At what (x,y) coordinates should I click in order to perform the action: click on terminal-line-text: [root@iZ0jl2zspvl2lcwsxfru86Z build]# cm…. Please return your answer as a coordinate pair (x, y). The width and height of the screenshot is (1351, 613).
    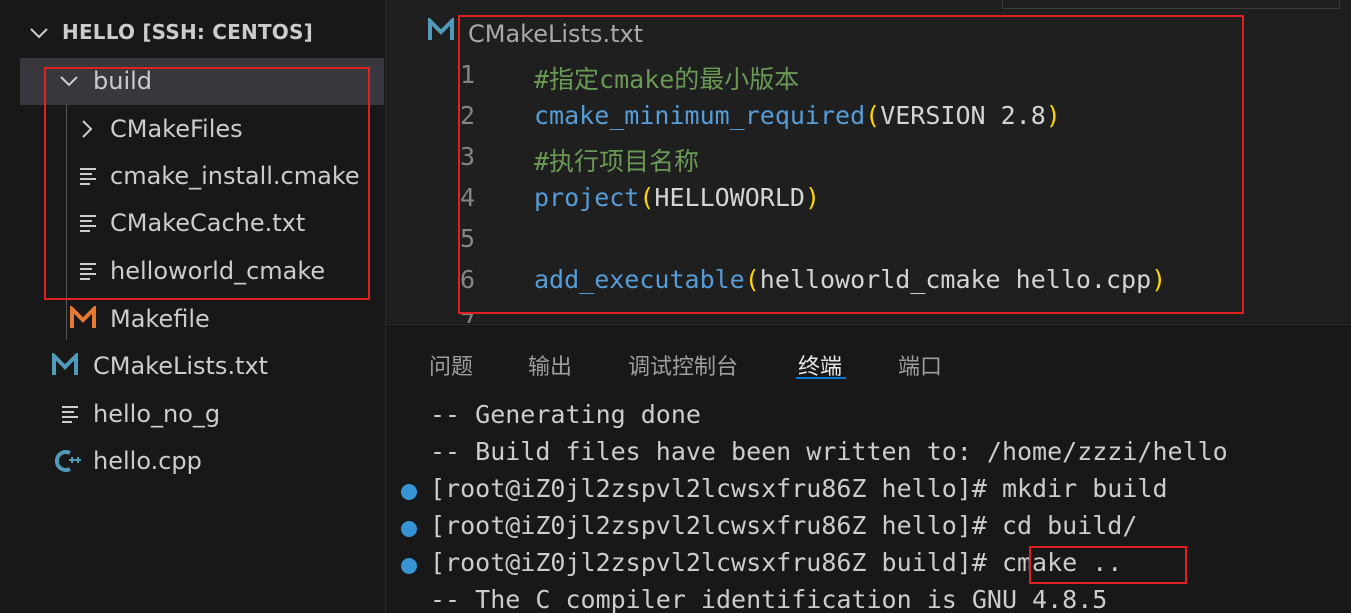
    Looking at the image, I should click on (776, 562).